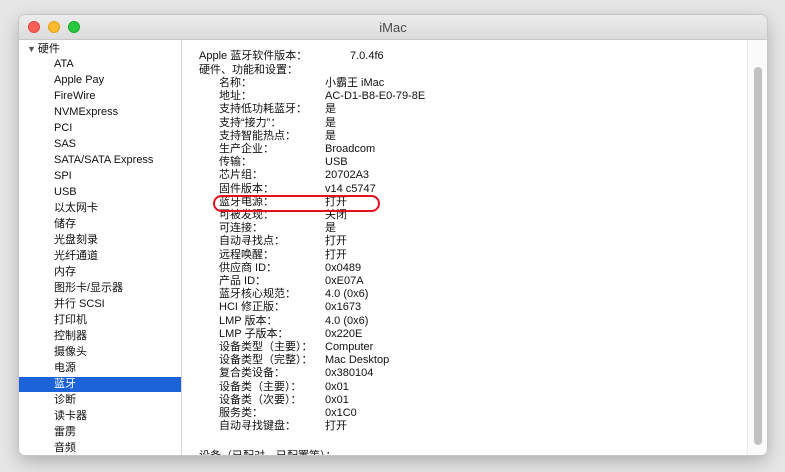  Describe the element at coordinates (480, 96) in the screenshot. I see `property-row: 地址： AC-D1-B8-E0-79-8E` at that location.